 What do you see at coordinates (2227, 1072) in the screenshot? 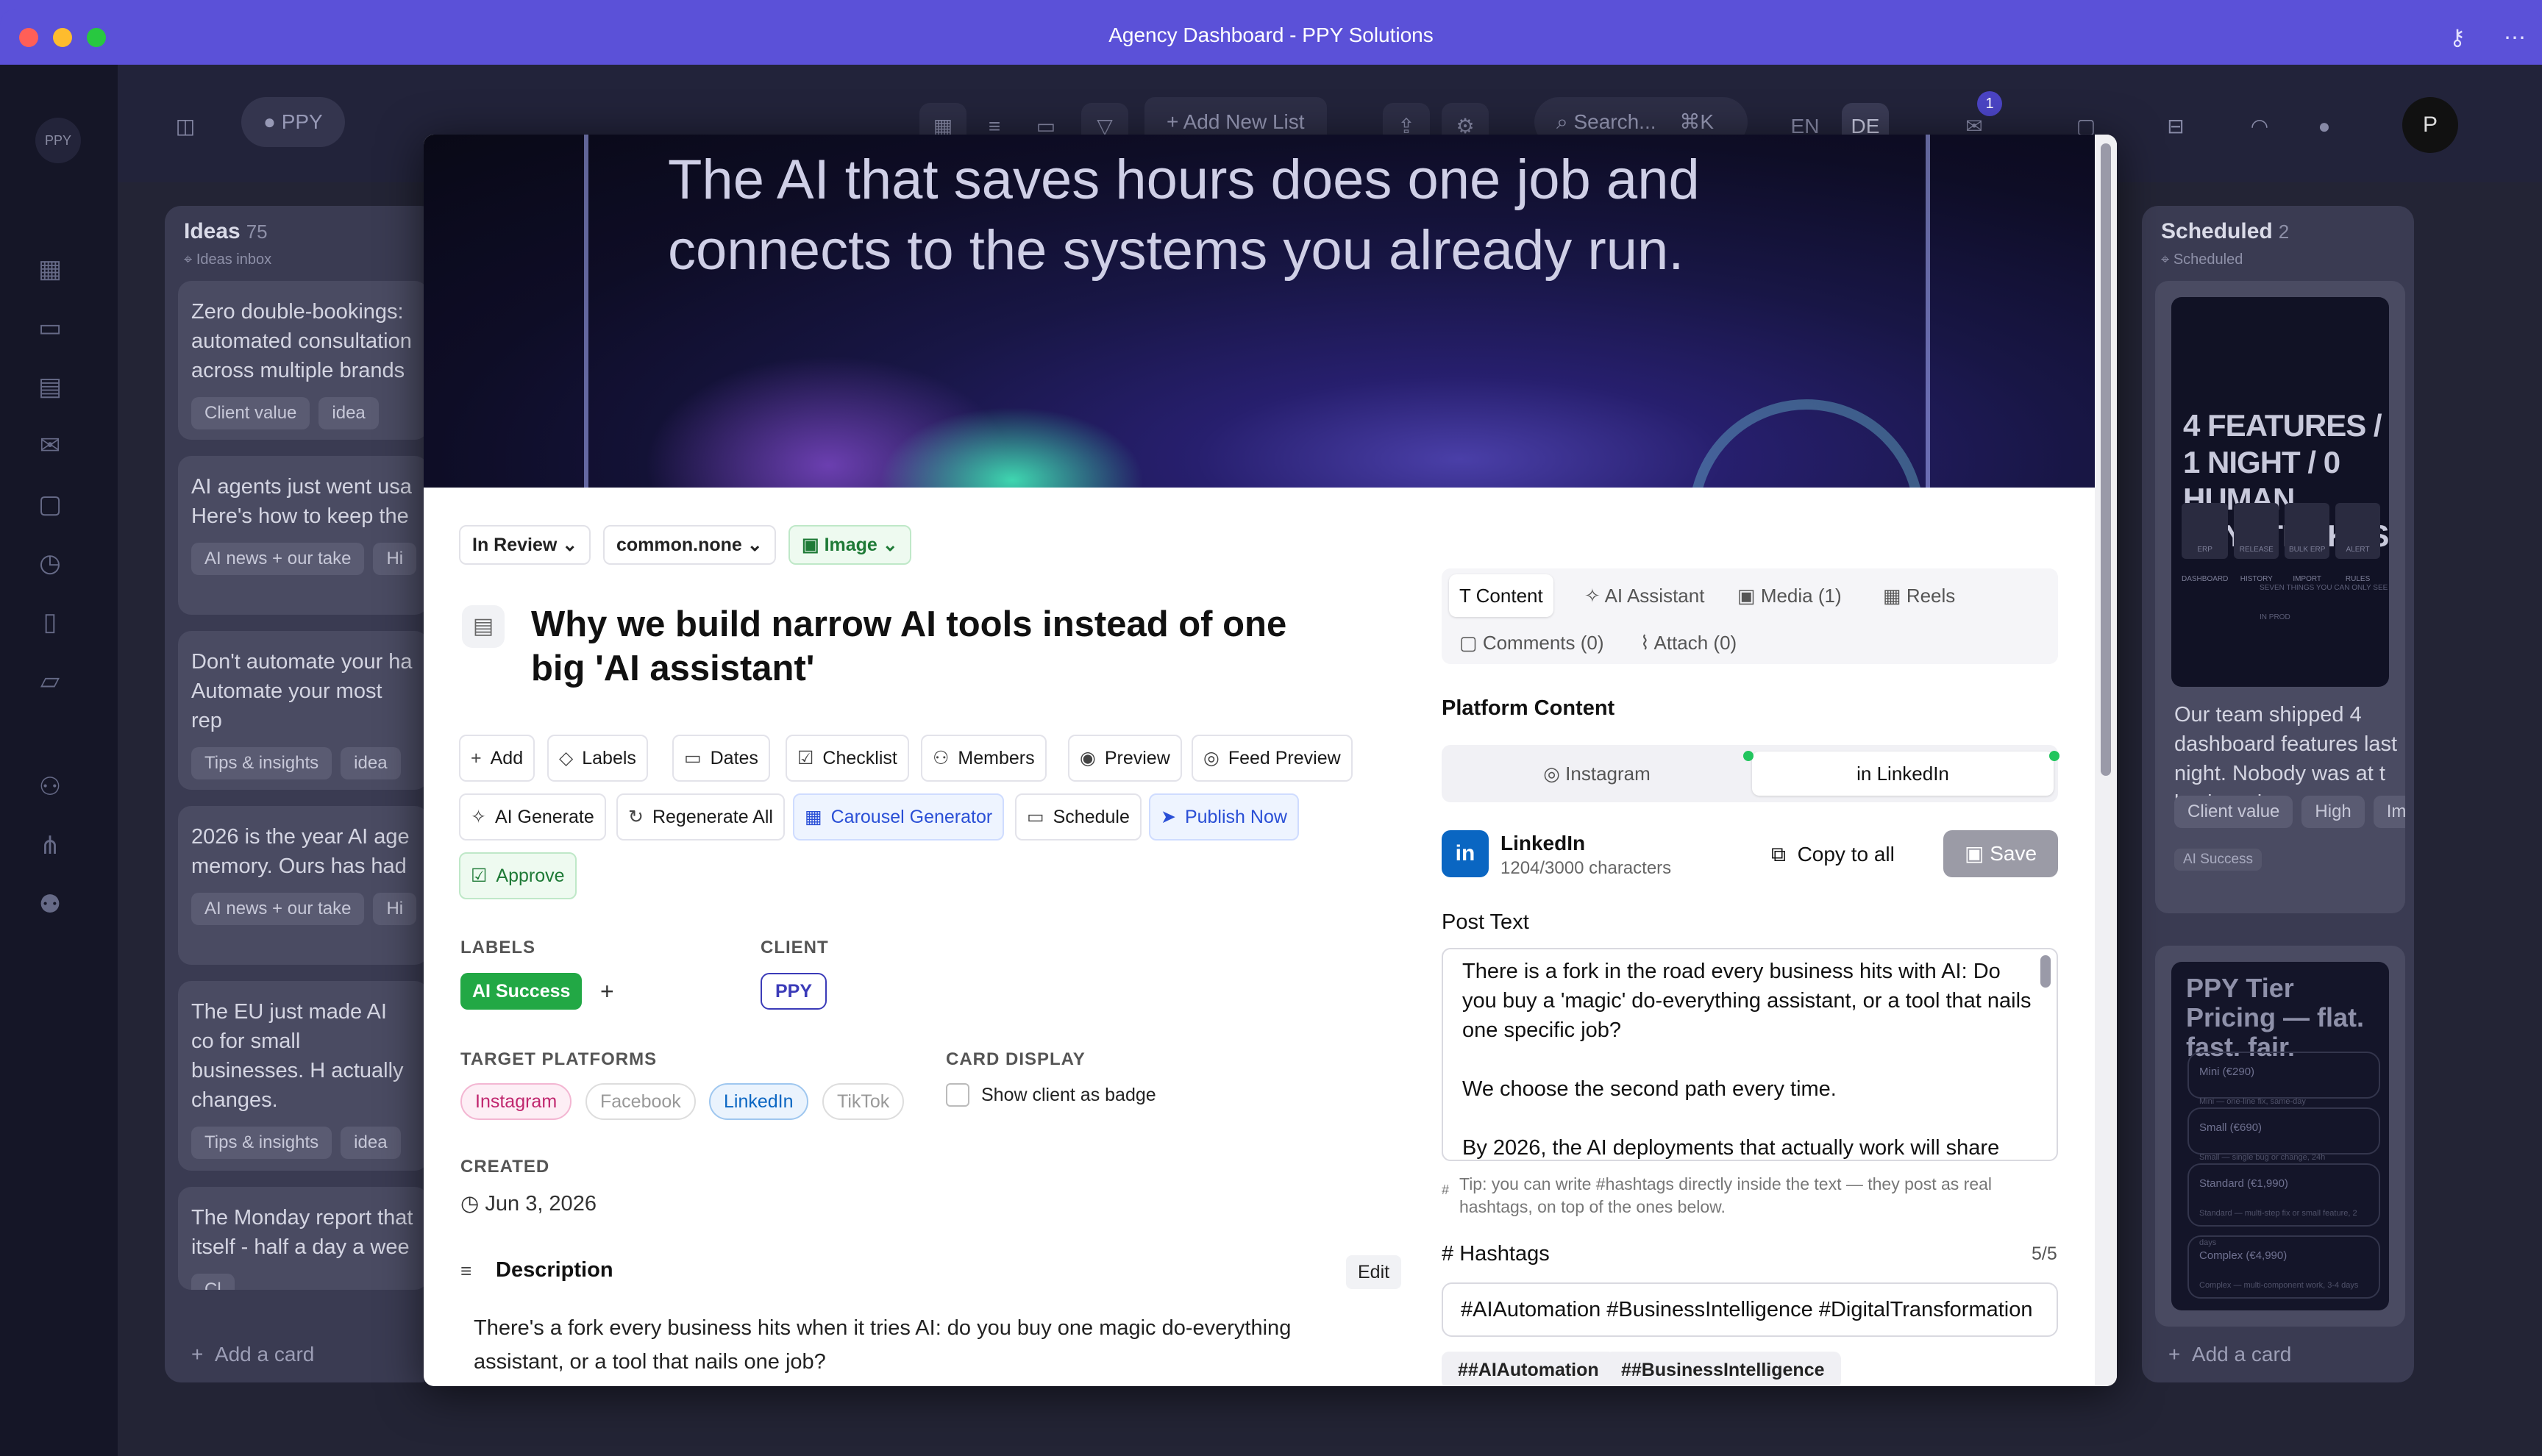
I see `tier-name: Mini (€290)` at bounding box center [2227, 1072].